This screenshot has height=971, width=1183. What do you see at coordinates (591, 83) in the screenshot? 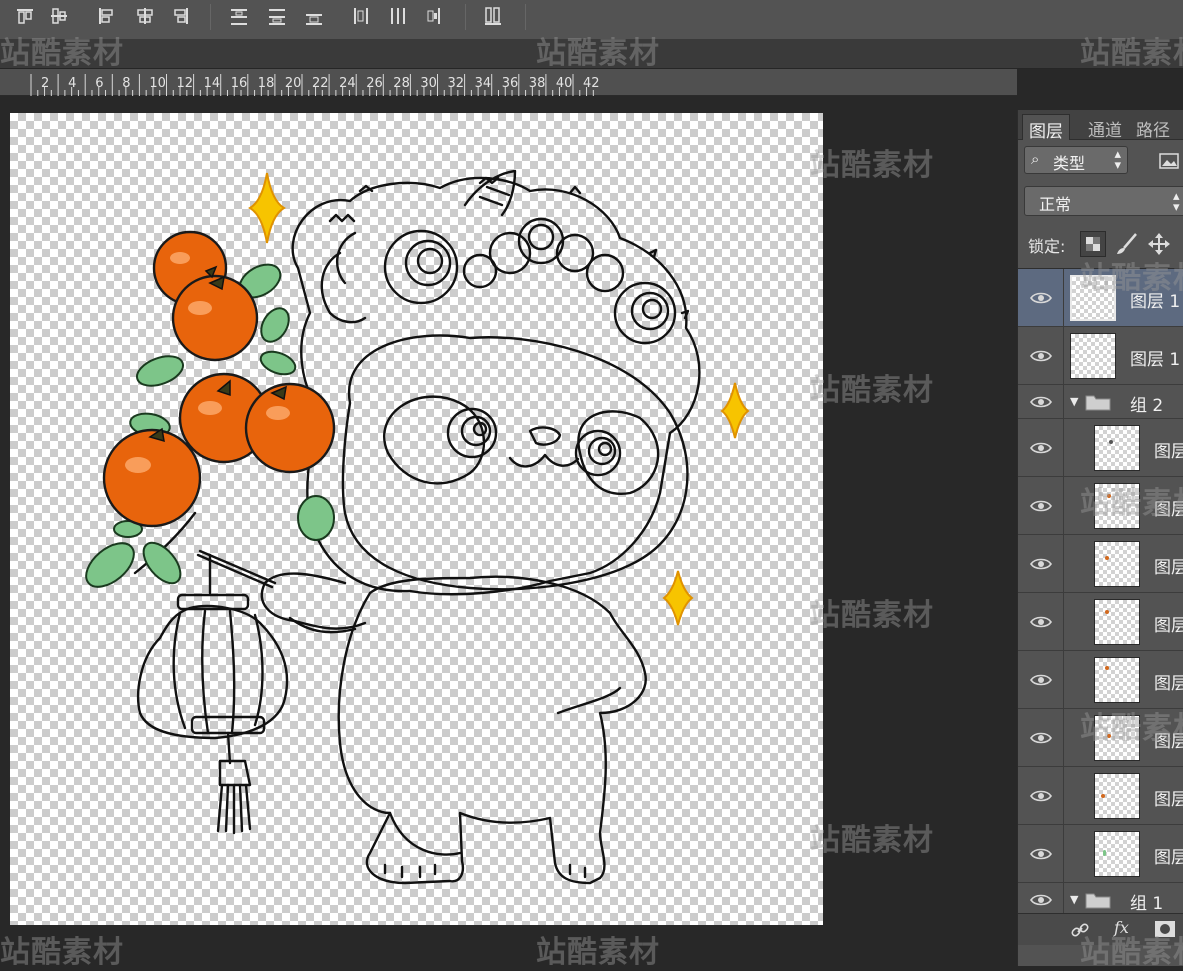
I see `ruler-label: 42` at bounding box center [591, 83].